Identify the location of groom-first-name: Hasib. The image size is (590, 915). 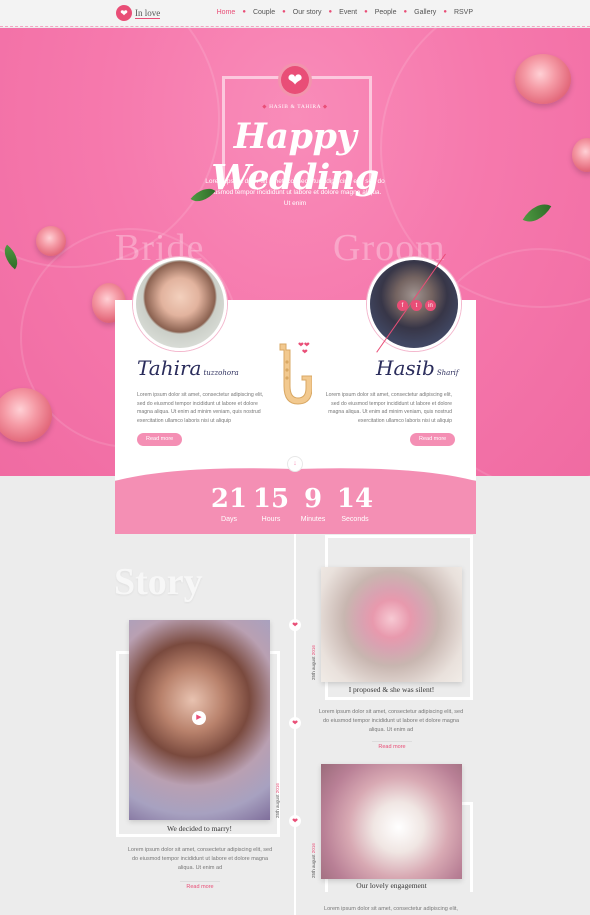
(405, 368).